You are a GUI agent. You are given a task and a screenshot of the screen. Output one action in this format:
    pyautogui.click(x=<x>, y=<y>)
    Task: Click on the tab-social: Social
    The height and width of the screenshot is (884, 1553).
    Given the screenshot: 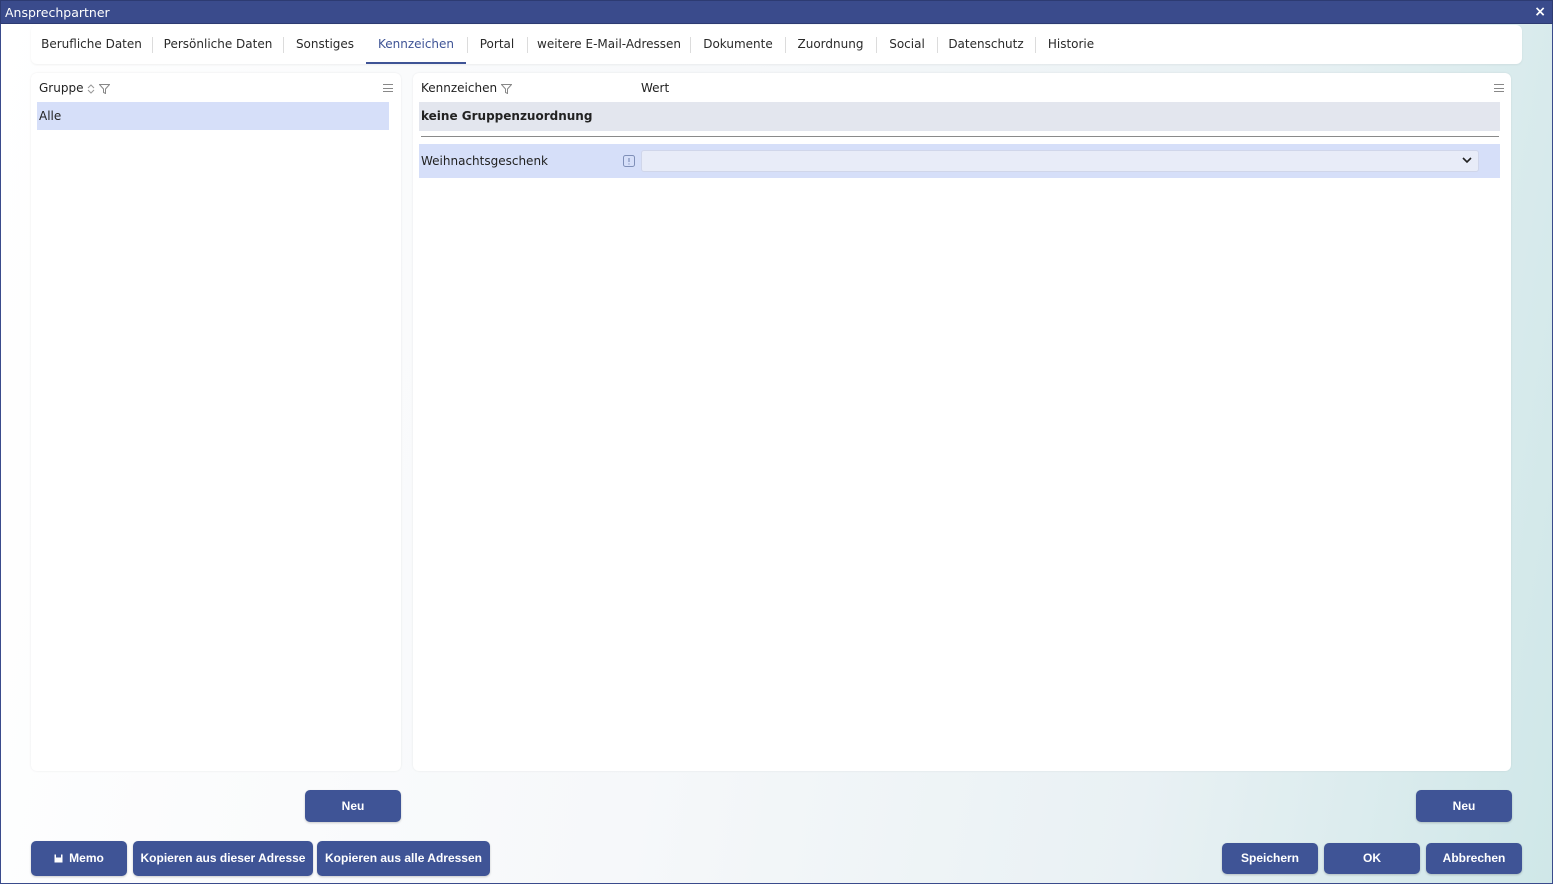 What is the action you would take?
    pyautogui.click(x=907, y=43)
    